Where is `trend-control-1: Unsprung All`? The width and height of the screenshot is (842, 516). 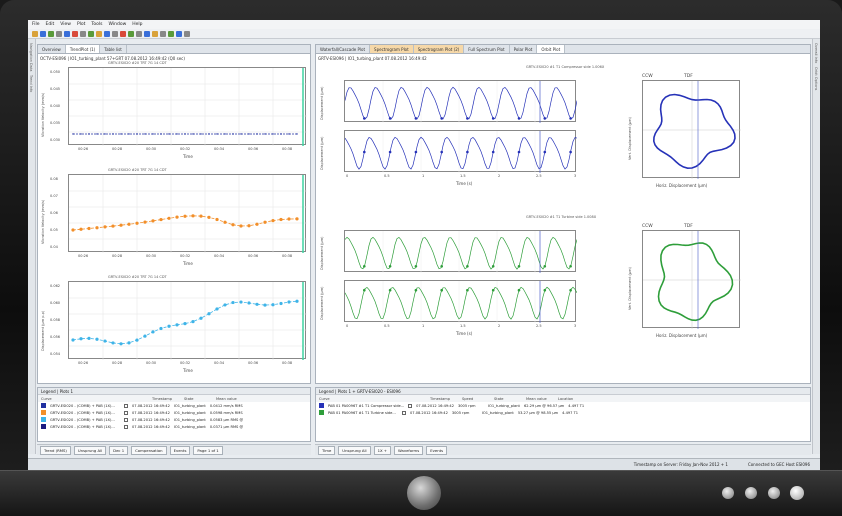 trend-control-1: Unsprung All is located at coordinates (90, 450).